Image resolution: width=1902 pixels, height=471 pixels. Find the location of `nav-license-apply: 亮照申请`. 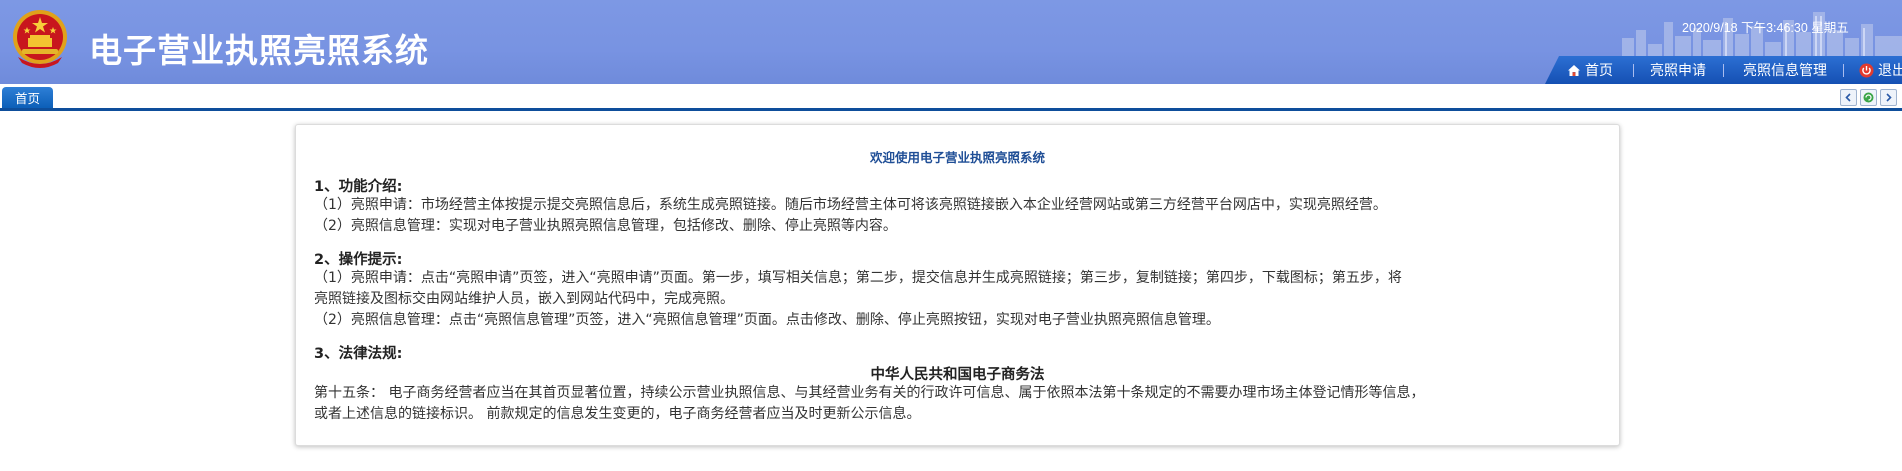

nav-license-apply: 亮照申请 is located at coordinates (1678, 70).